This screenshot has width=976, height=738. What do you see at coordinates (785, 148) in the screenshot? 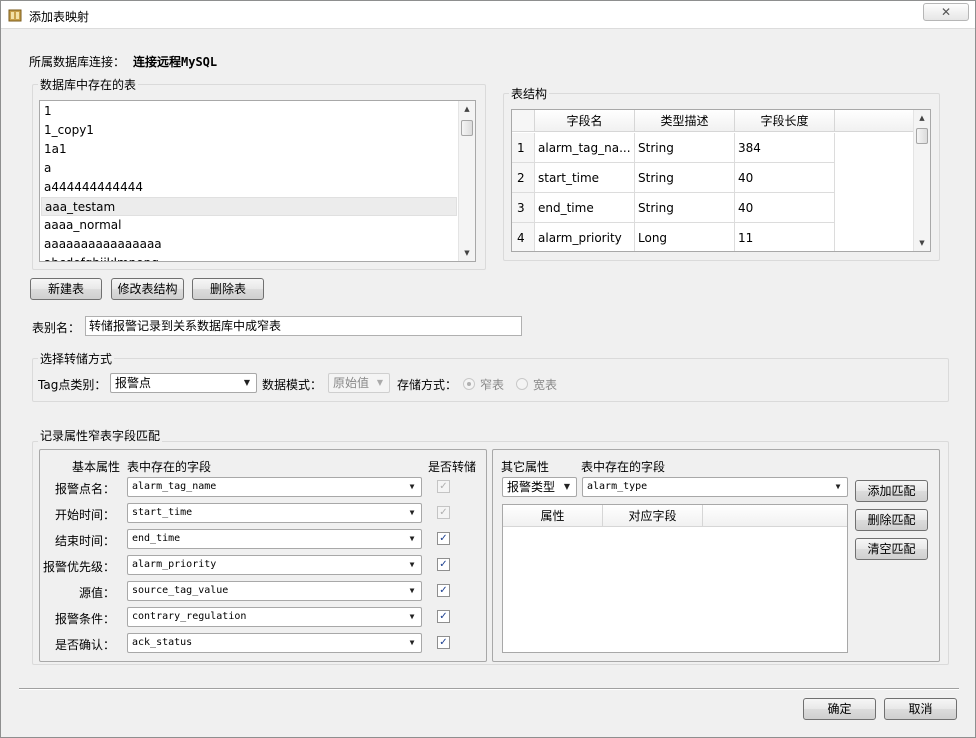
I see `table-cell-length: 384` at bounding box center [785, 148].